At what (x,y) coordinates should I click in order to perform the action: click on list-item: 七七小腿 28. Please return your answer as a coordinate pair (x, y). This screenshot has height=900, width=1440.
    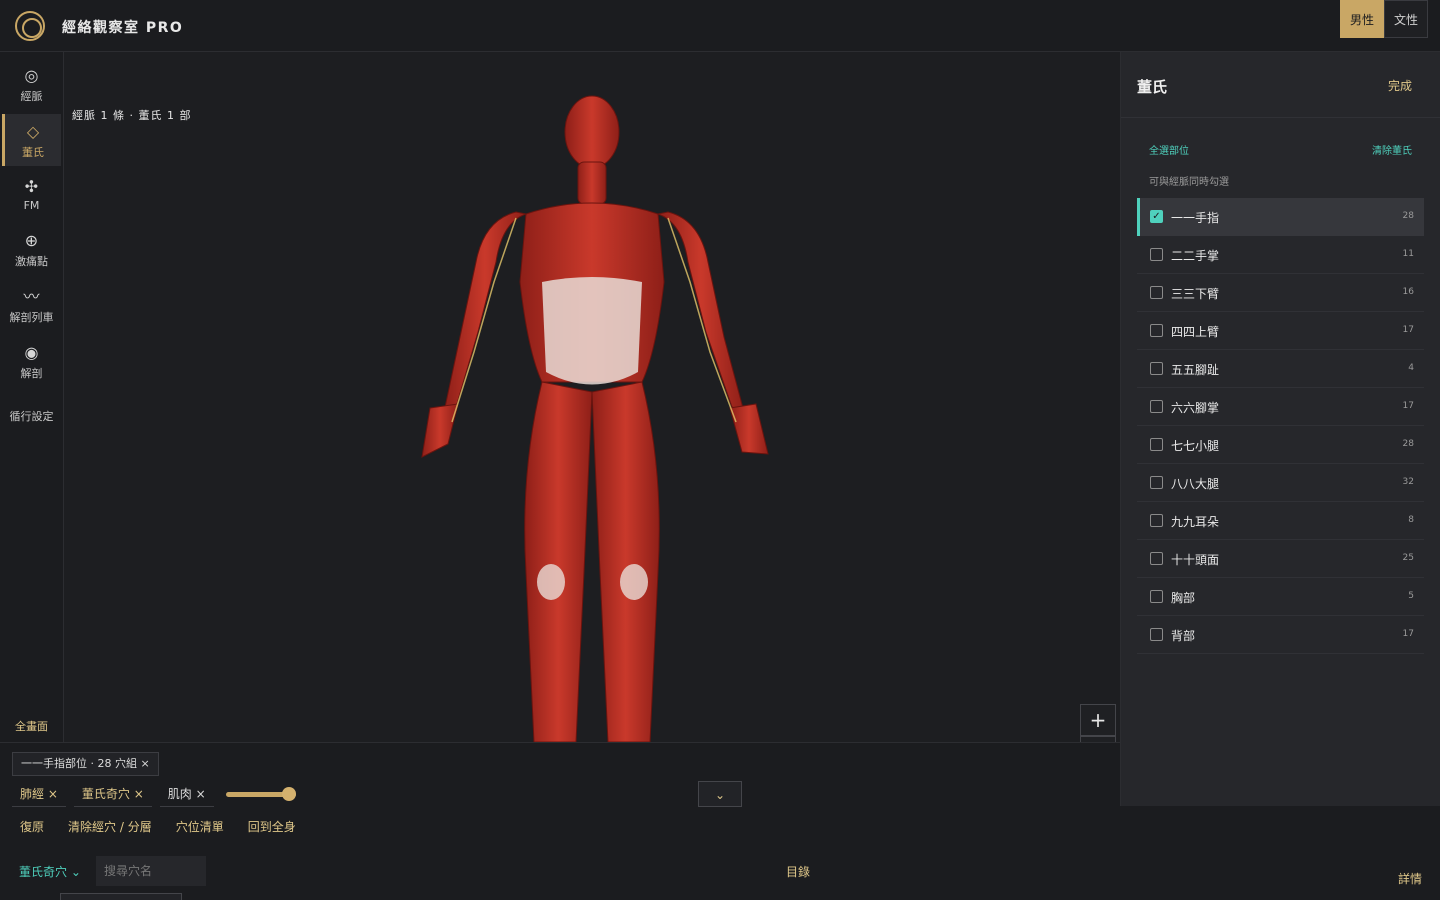
    Looking at the image, I should click on (1280, 445).